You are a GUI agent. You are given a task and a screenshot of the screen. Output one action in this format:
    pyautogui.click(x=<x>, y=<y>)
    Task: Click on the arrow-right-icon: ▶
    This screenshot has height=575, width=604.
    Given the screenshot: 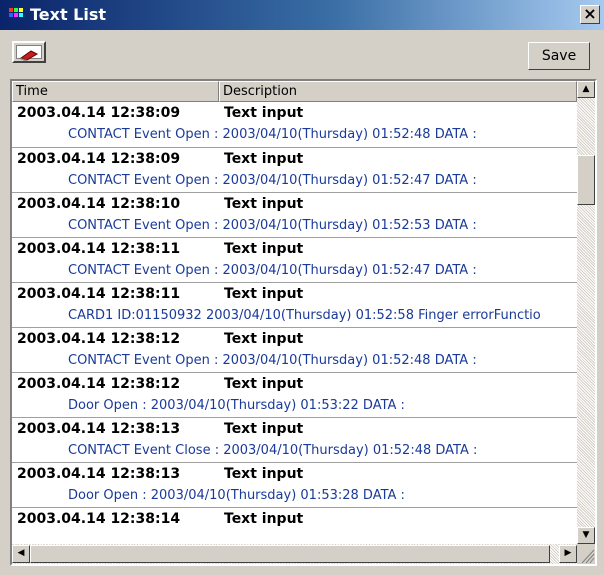 What is the action you would take?
    pyautogui.click(x=568, y=553)
    